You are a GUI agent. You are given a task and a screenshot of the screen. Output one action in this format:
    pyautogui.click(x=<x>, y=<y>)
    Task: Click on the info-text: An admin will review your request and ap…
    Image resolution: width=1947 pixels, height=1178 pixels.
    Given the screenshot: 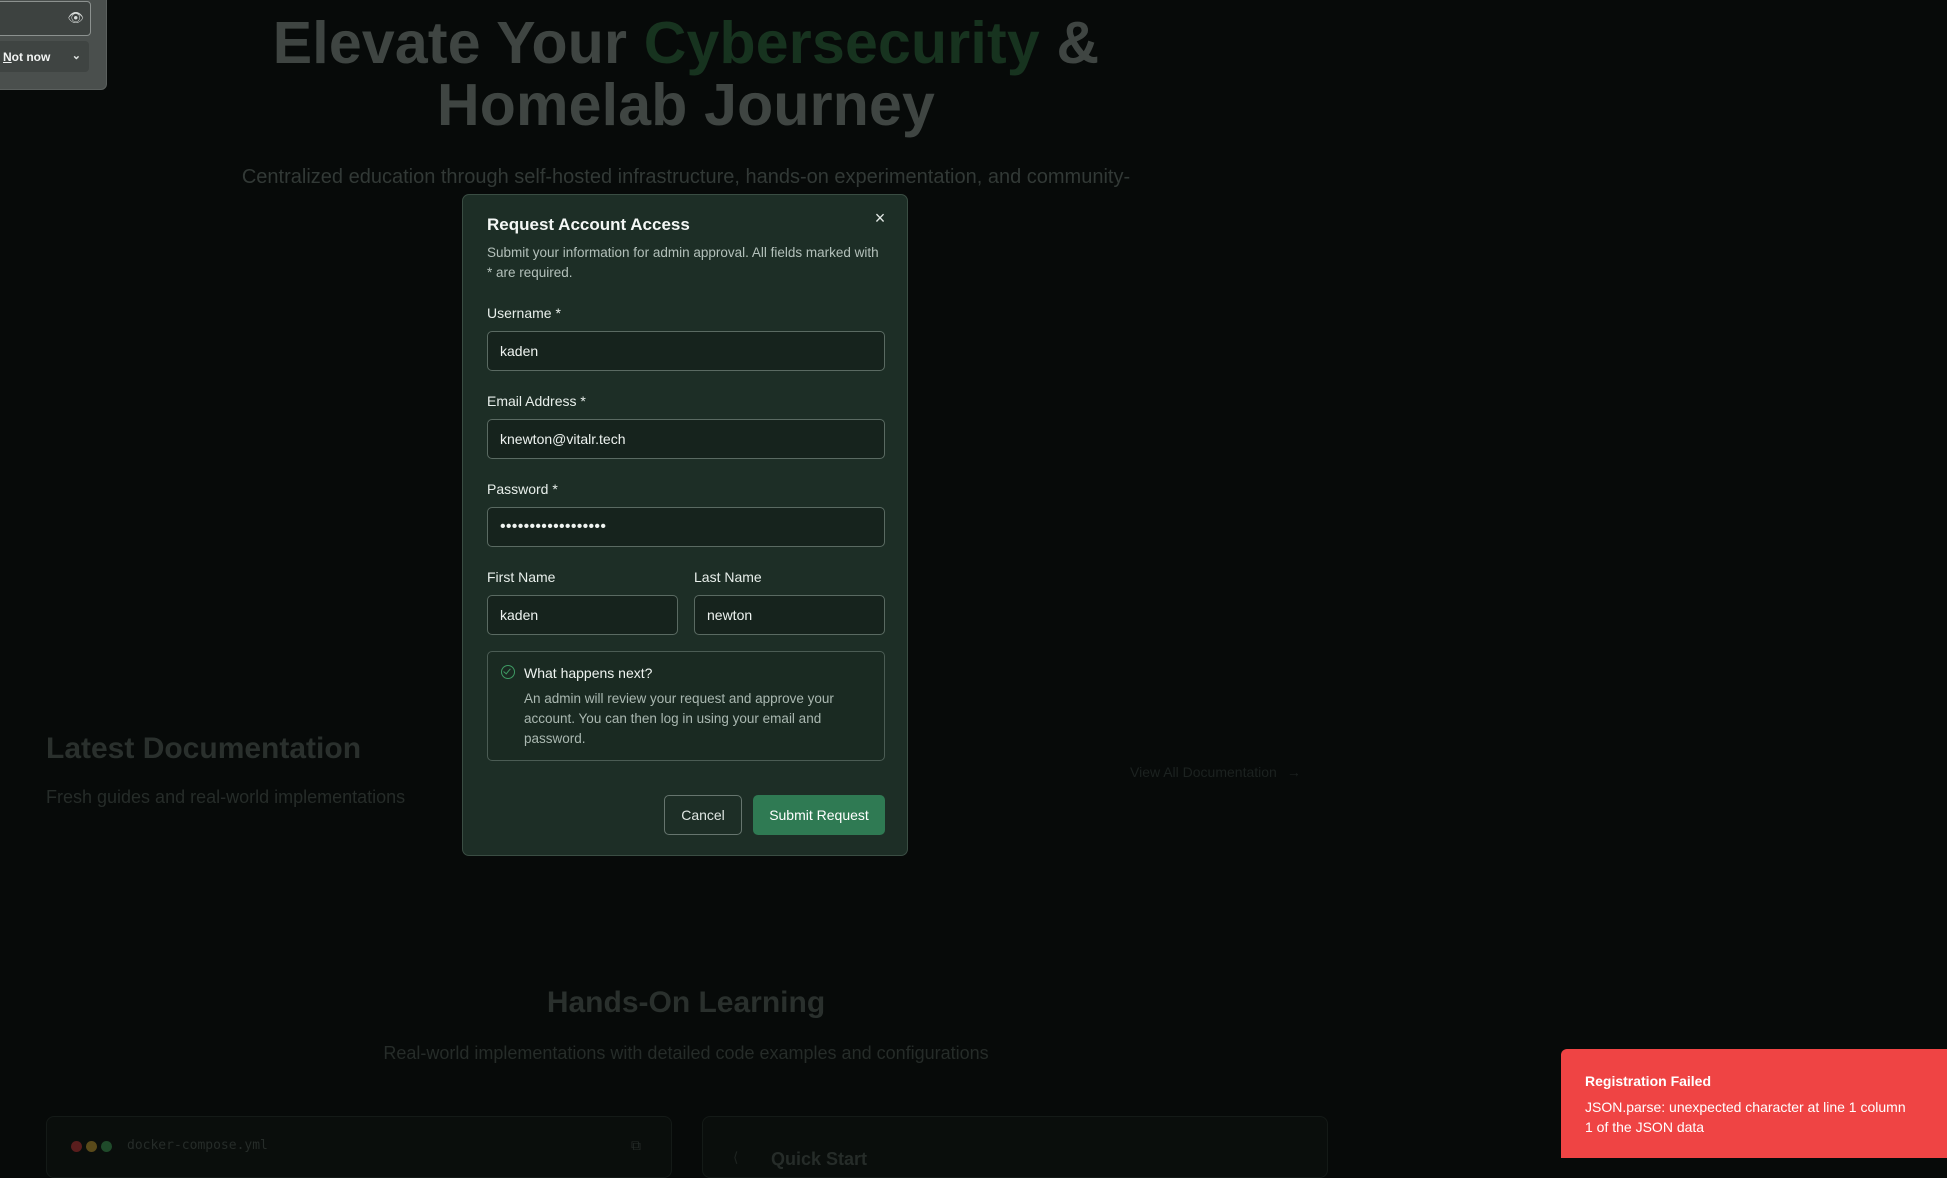 What is the action you would take?
    pyautogui.click(x=679, y=718)
    